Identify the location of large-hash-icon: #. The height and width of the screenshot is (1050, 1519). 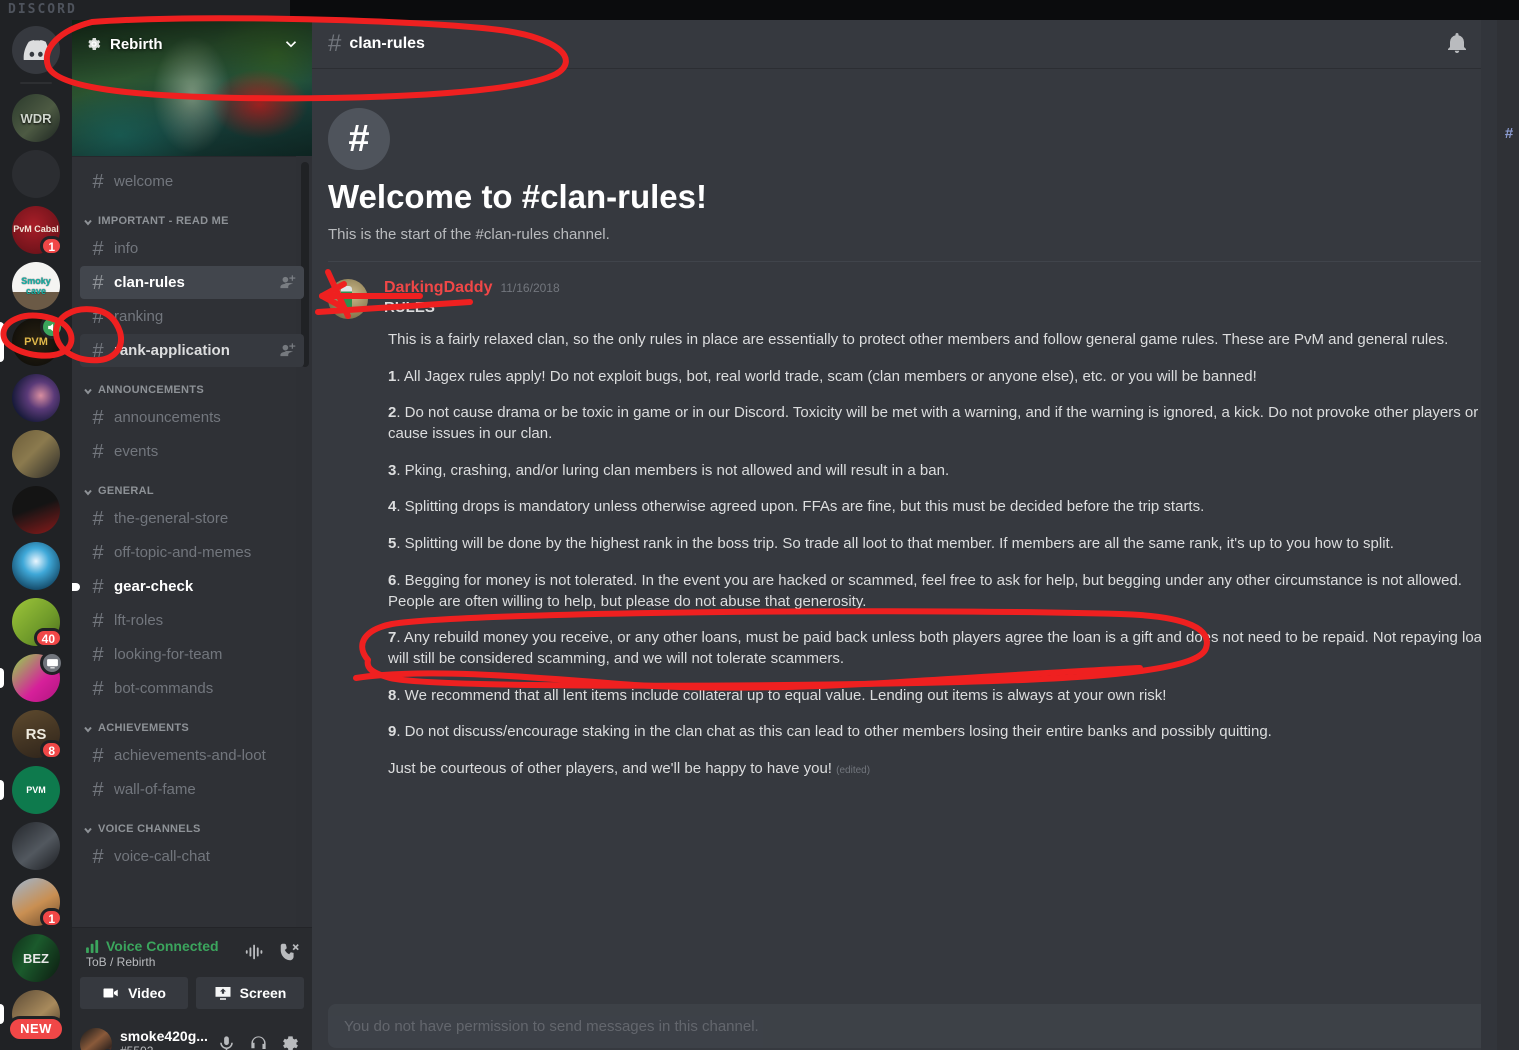
(359, 139).